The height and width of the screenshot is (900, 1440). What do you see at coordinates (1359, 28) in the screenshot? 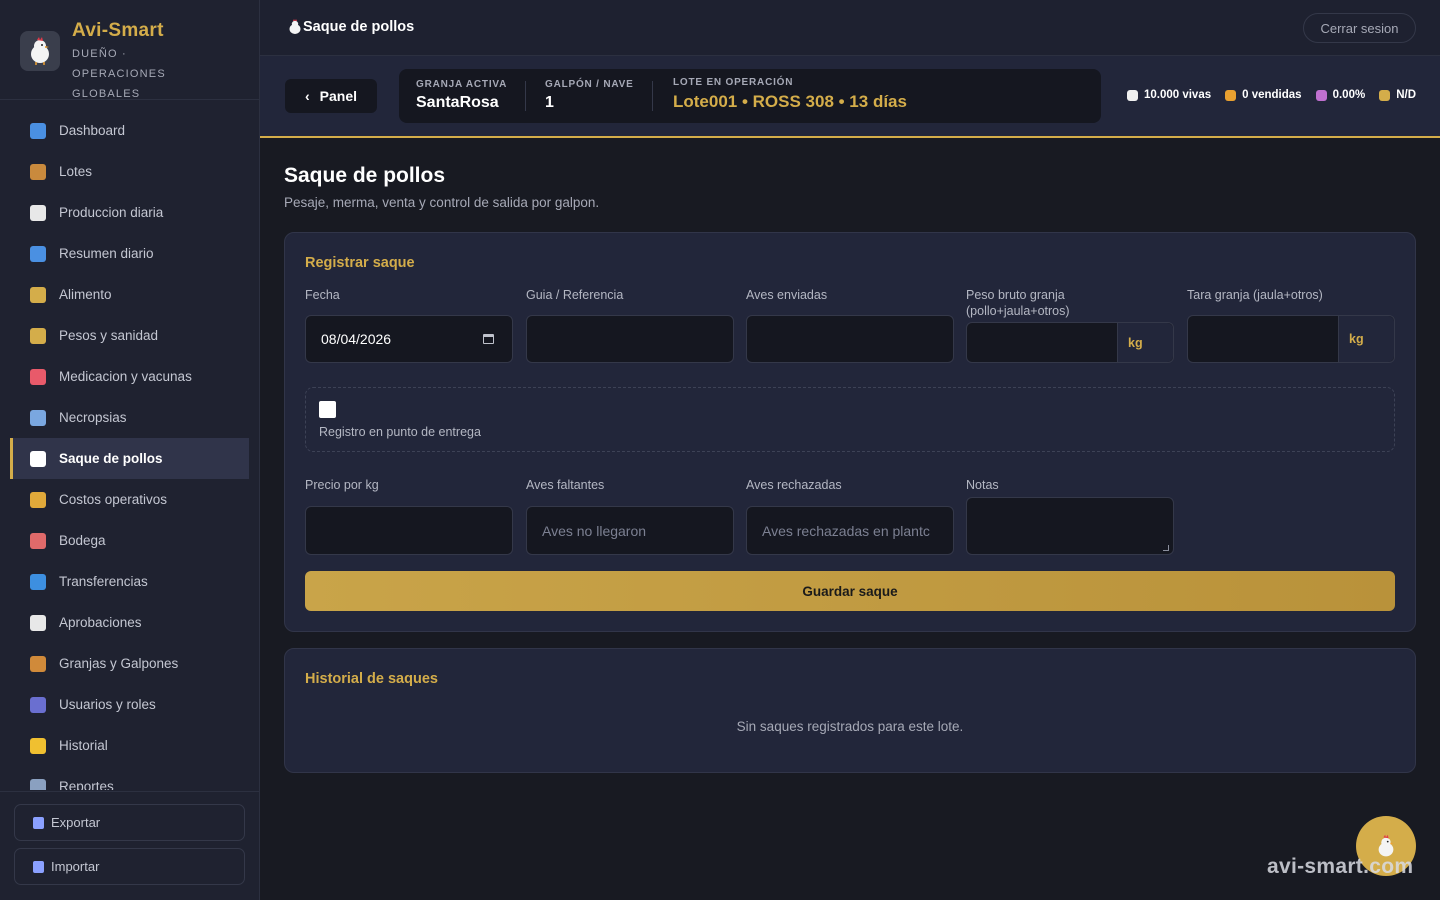
I see `logout-button: Cerrar sesion` at bounding box center [1359, 28].